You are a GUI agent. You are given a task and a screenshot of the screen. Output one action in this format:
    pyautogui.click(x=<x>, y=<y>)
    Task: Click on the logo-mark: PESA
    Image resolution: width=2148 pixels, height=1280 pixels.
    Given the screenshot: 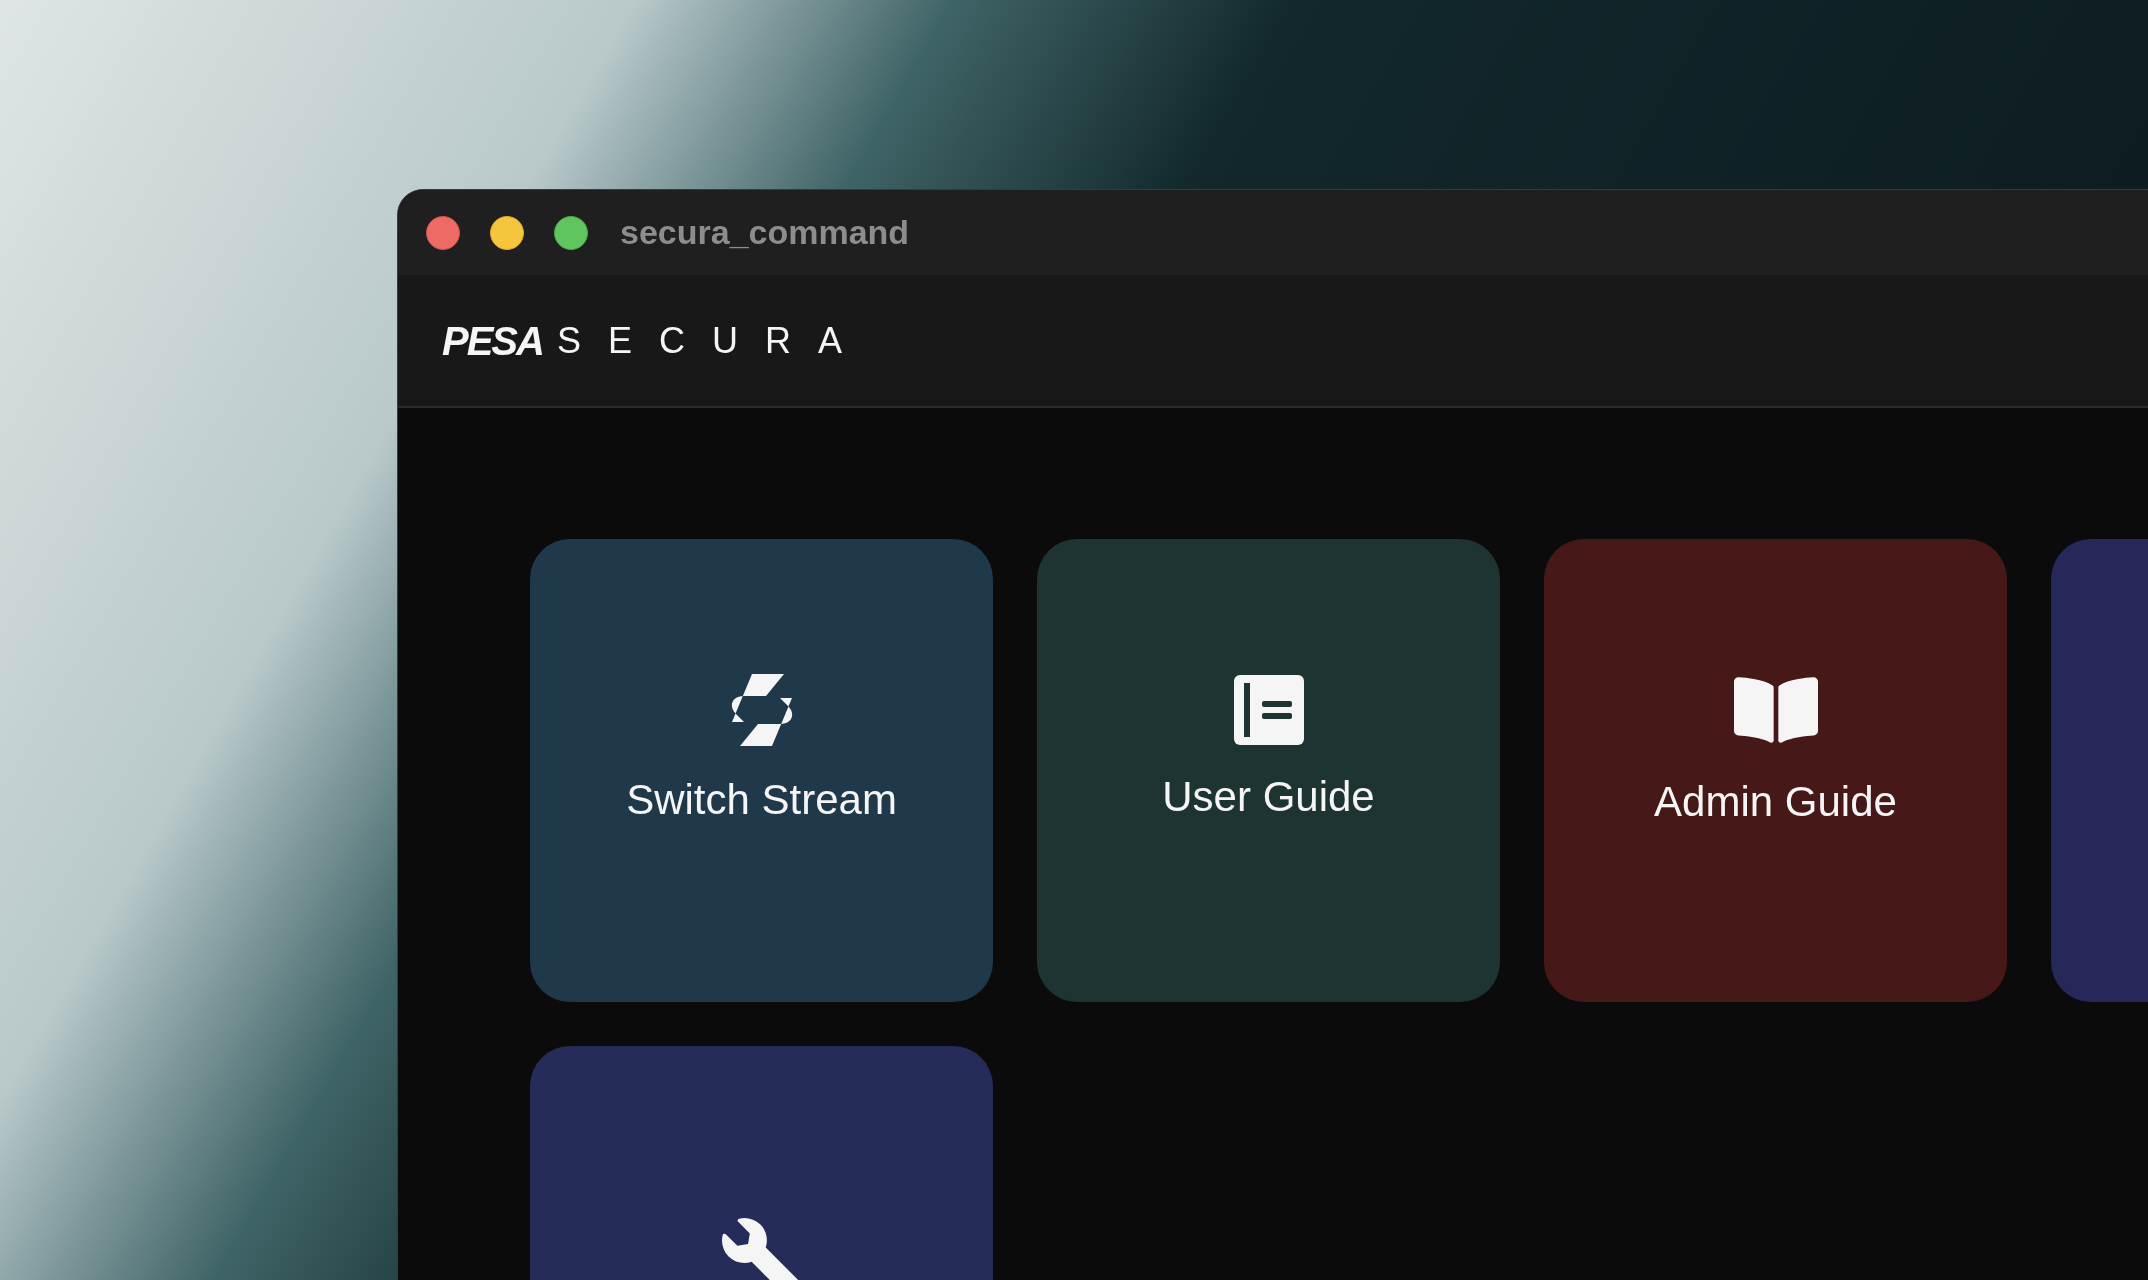 What is the action you would take?
    pyautogui.click(x=492, y=340)
    